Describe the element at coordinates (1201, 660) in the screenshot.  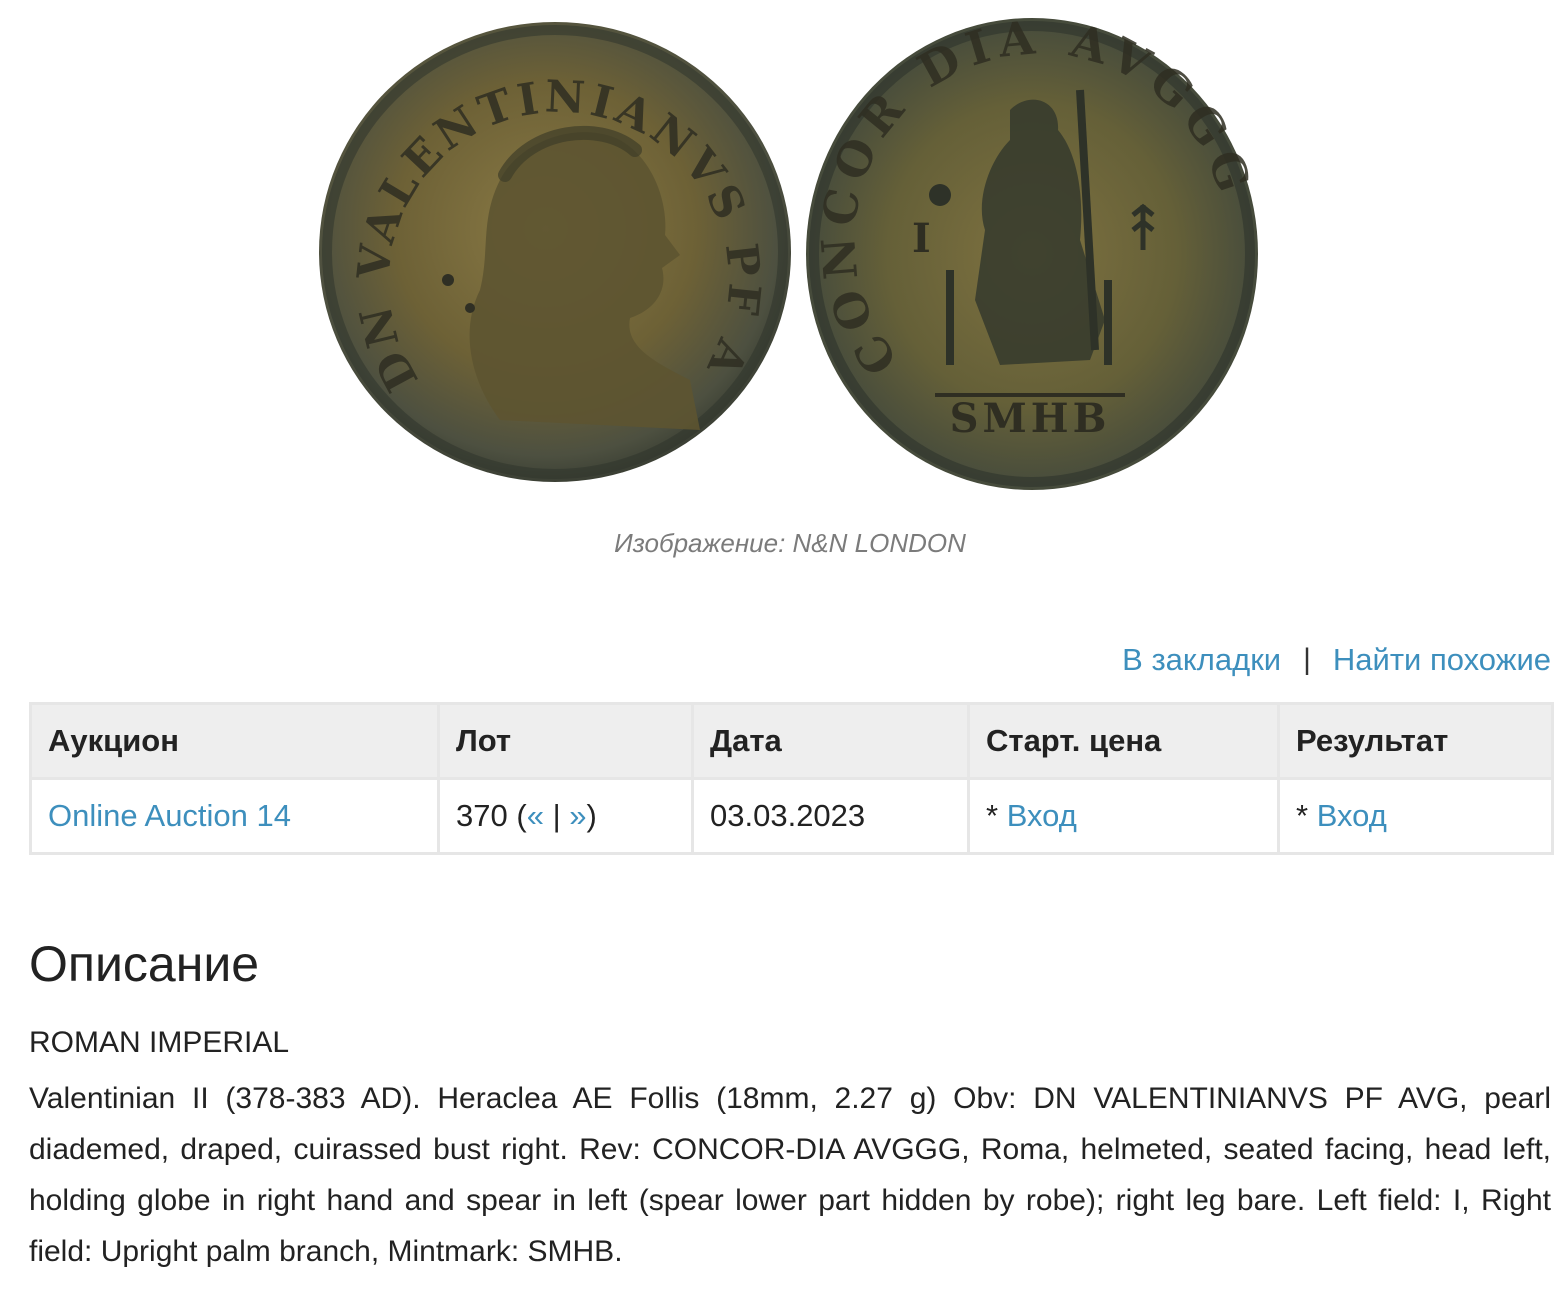
I see `bookmark-link: В закладки` at that location.